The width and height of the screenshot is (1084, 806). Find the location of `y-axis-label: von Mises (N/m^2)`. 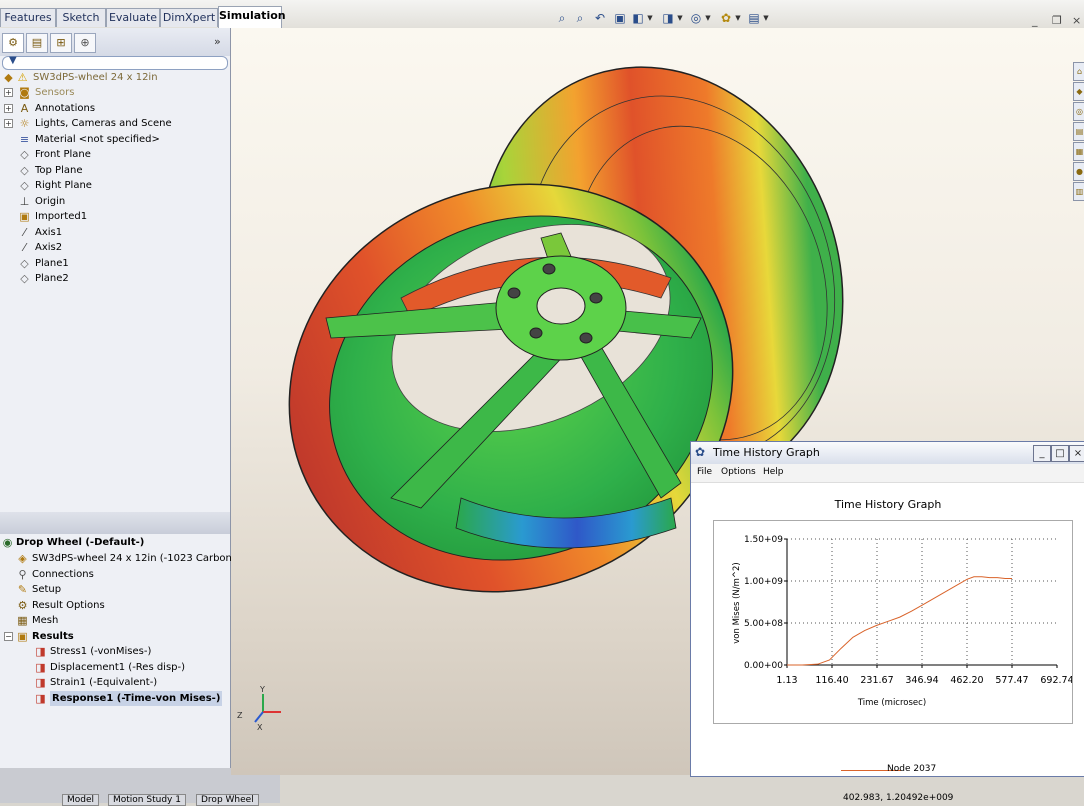

y-axis-label: von Mises (N/m^2) is located at coordinates (737, 602).